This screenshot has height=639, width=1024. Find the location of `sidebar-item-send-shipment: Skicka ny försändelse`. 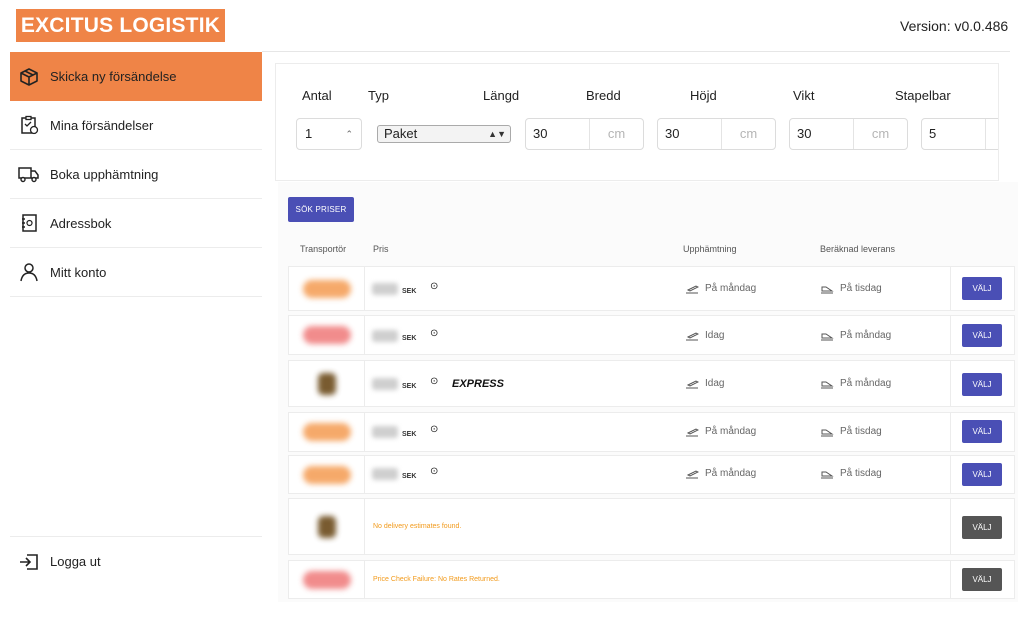

sidebar-item-send-shipment: Skicka ny försändelse is located at coordinates (136, 76).